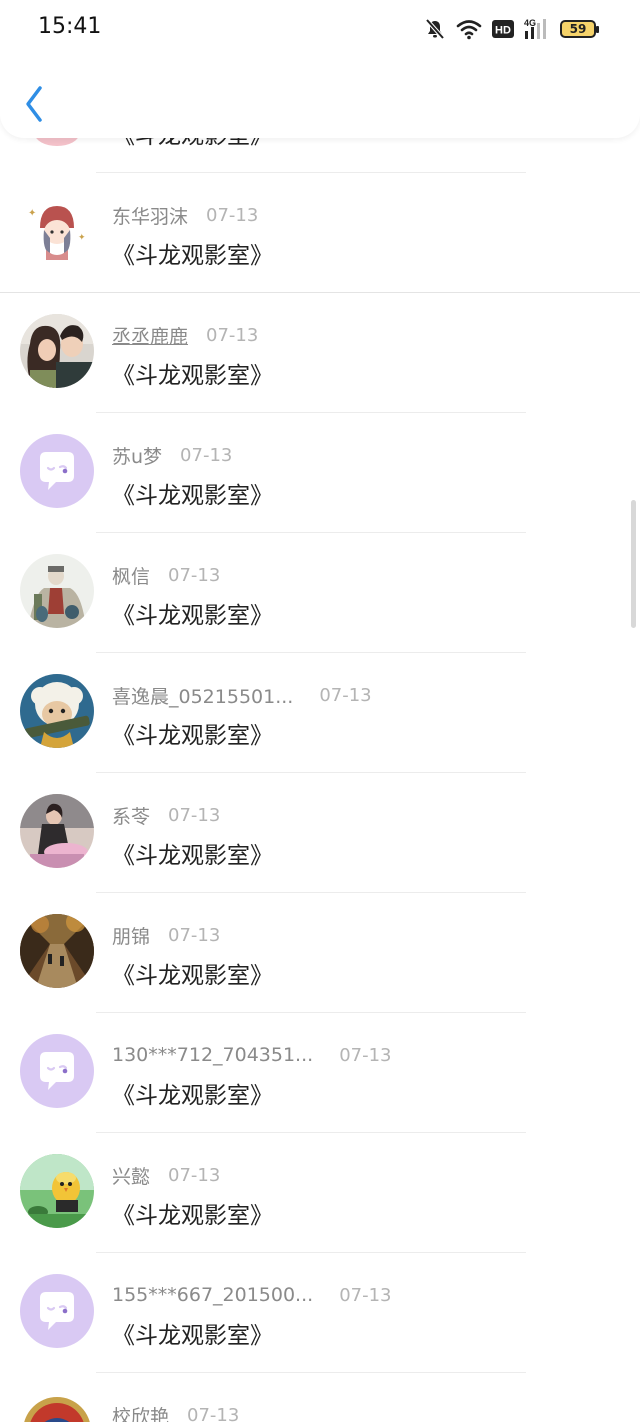 This screenshot has width=640, height=1422. Describe the element at coordinates (320, 1312) in the screenshot. I see `comment-row: 155***667_201500... 07-13 《斗龙观影室》` at that location.